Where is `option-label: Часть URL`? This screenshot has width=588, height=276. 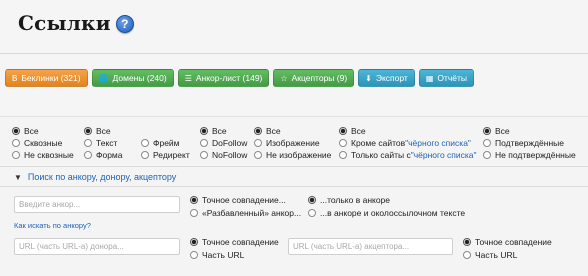 option-label: Часть URL is located at coordinates (496, 254).